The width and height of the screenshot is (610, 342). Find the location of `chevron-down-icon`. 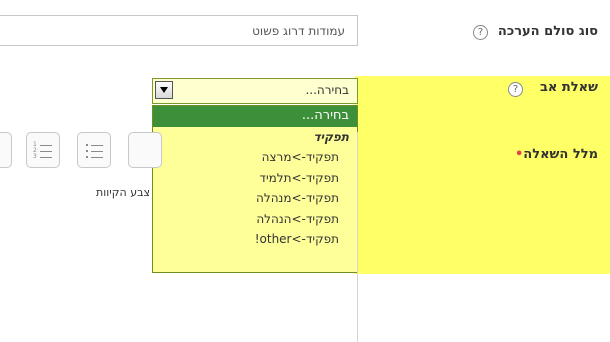

chevron-down-icon is located at coordinates (164, 90).